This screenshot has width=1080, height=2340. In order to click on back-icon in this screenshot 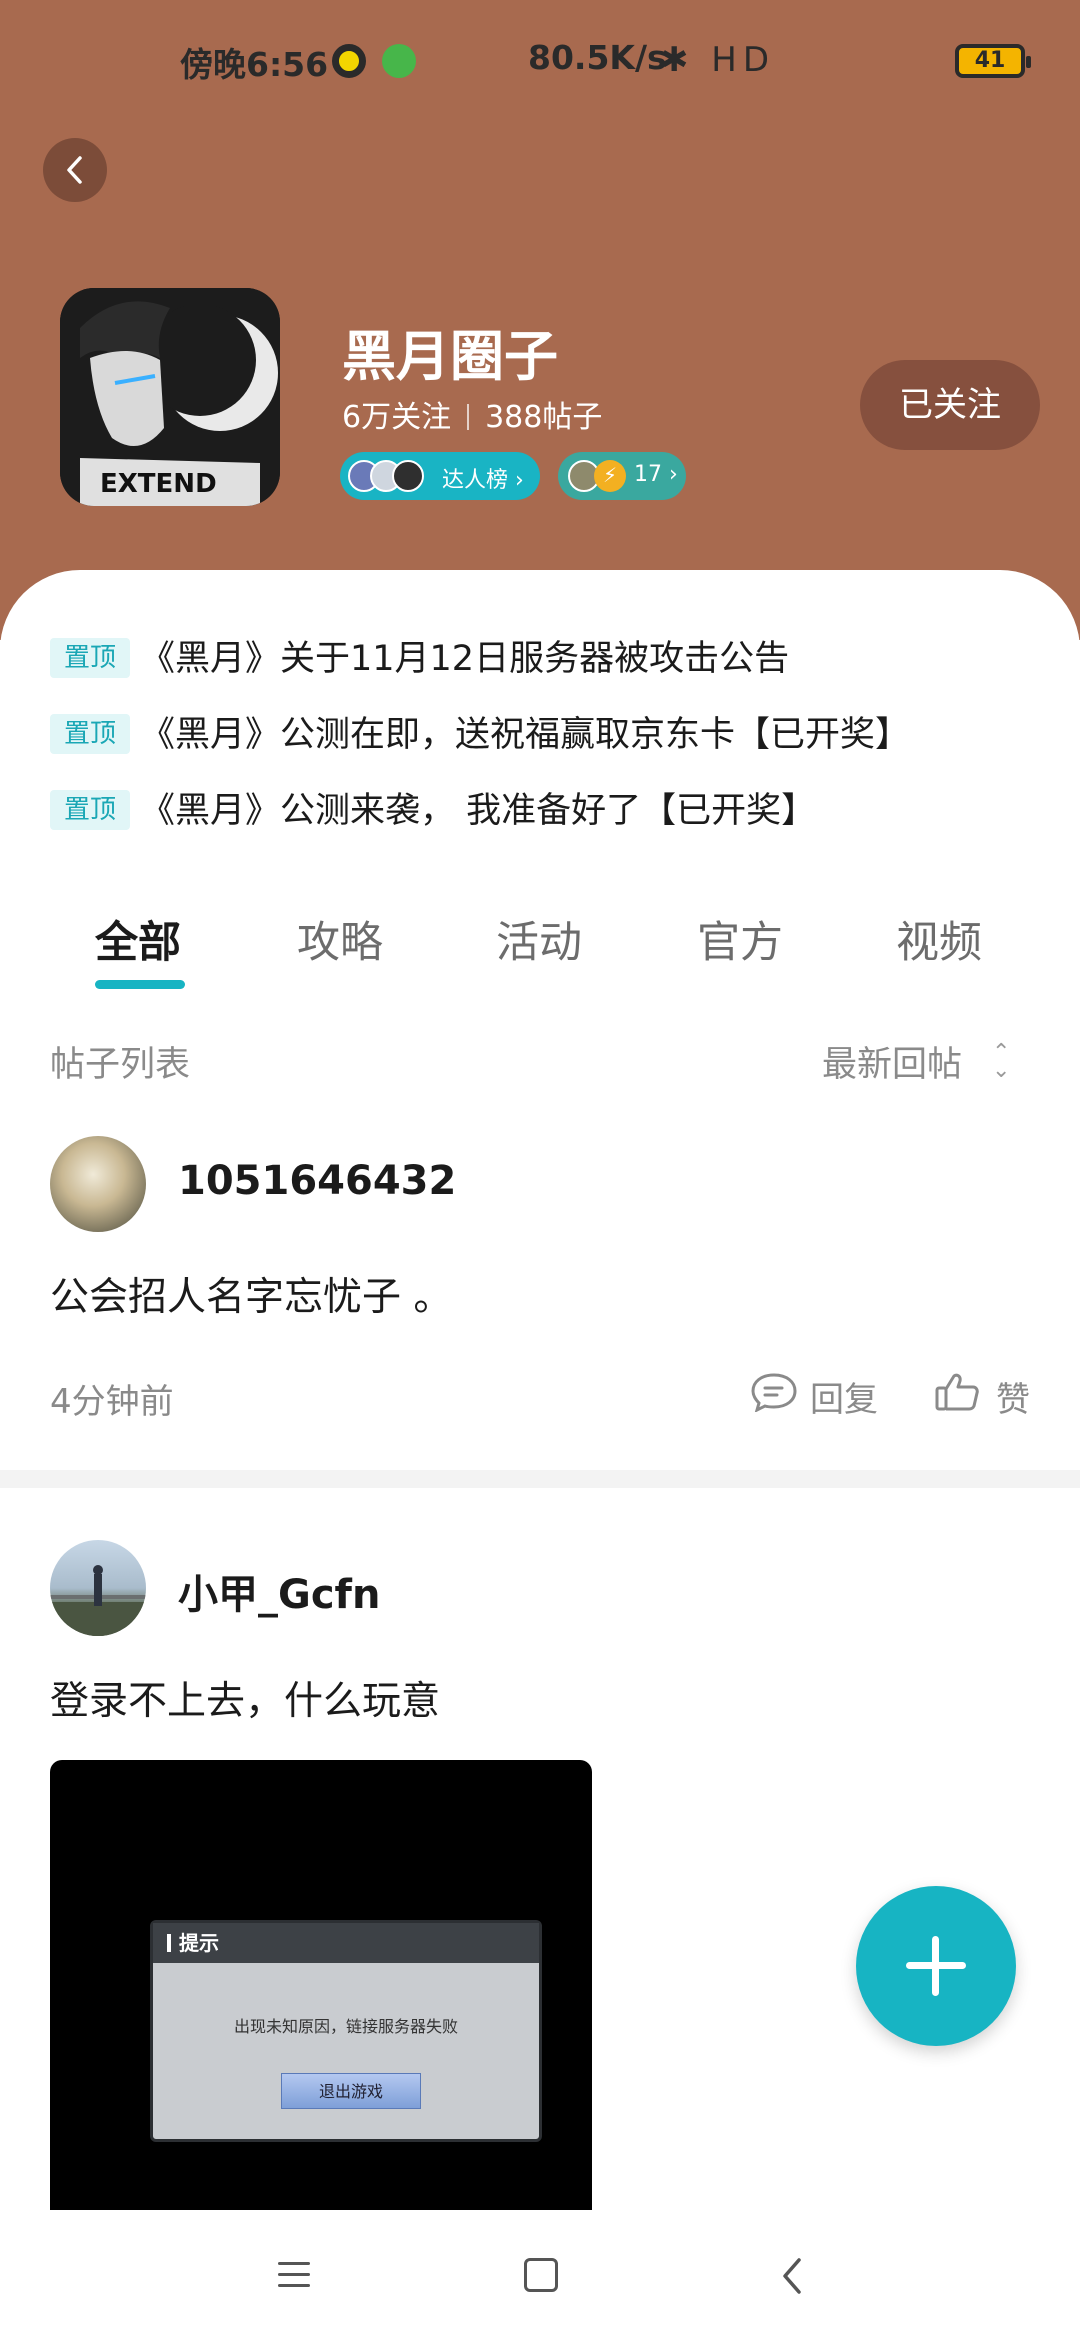, I will do `click(792, 2276)`.